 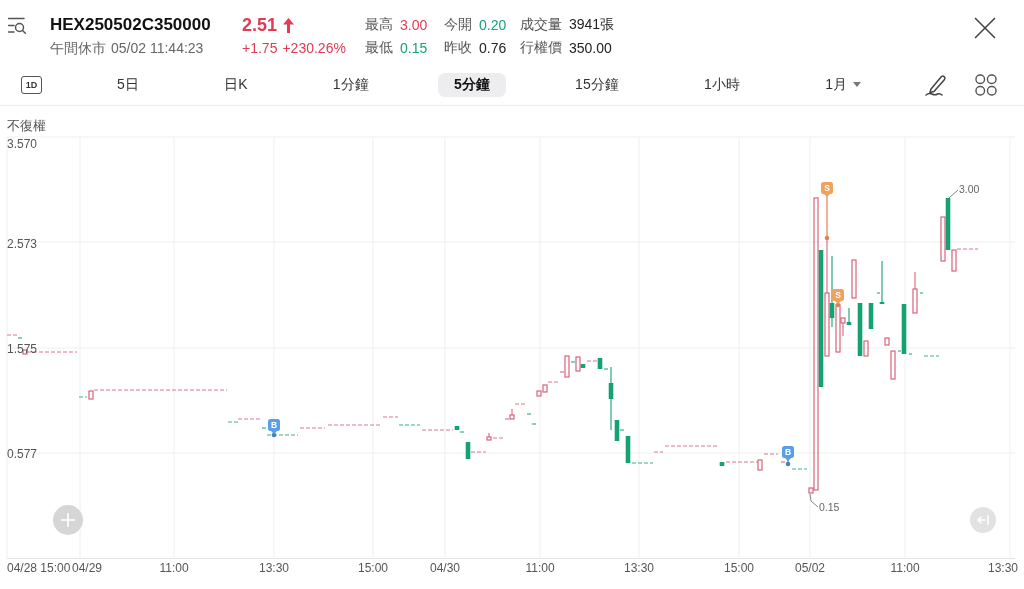 What do you see at coordinates (810, 568) in the screenshot?
I see `time-axis-label: 05/02` at bounding box center [810, 568].